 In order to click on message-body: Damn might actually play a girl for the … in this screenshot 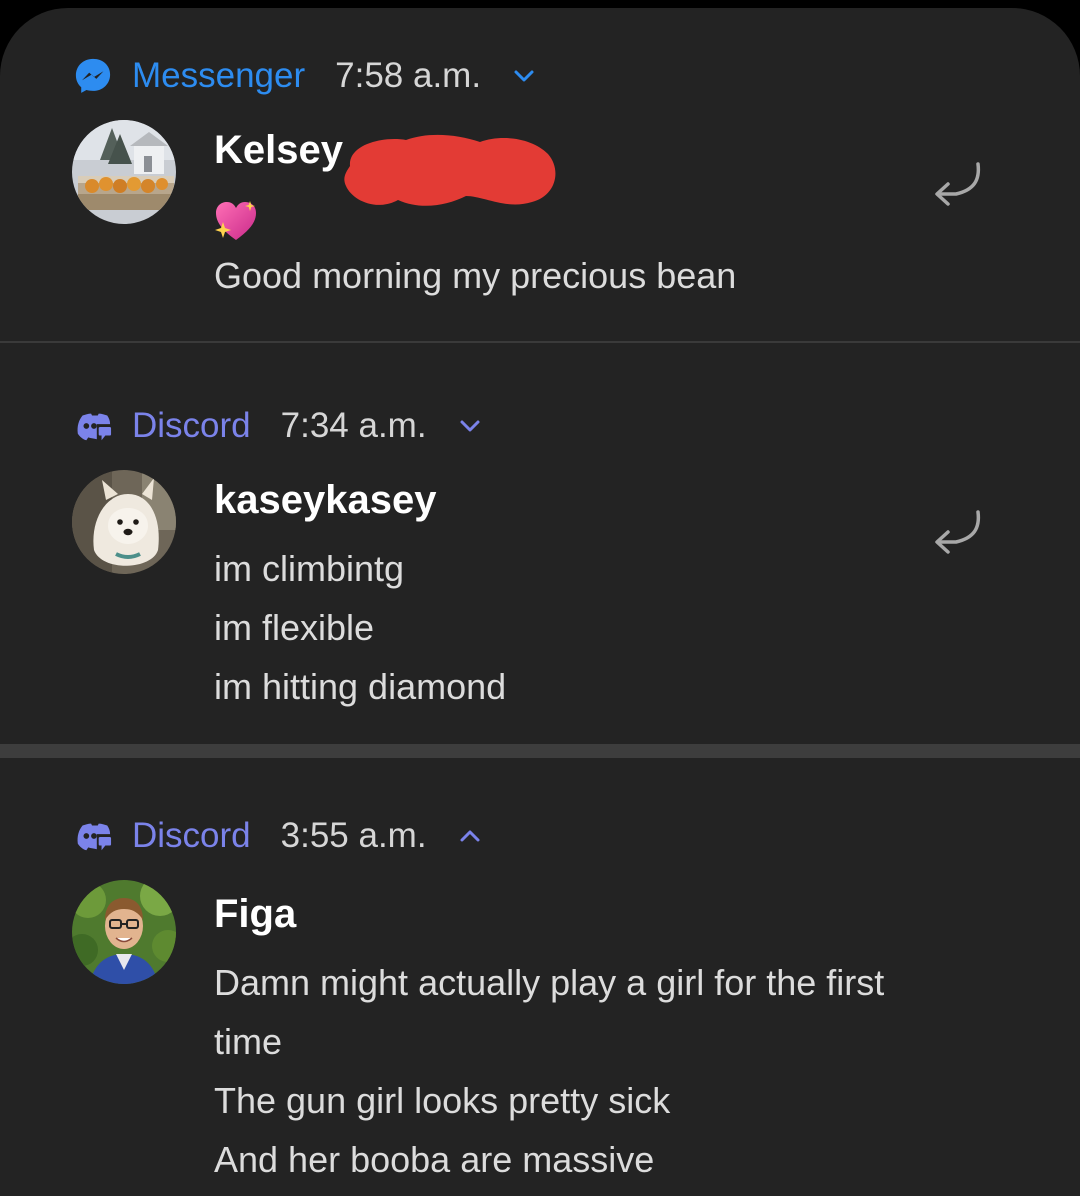, I will do `click(549, 1071)`.